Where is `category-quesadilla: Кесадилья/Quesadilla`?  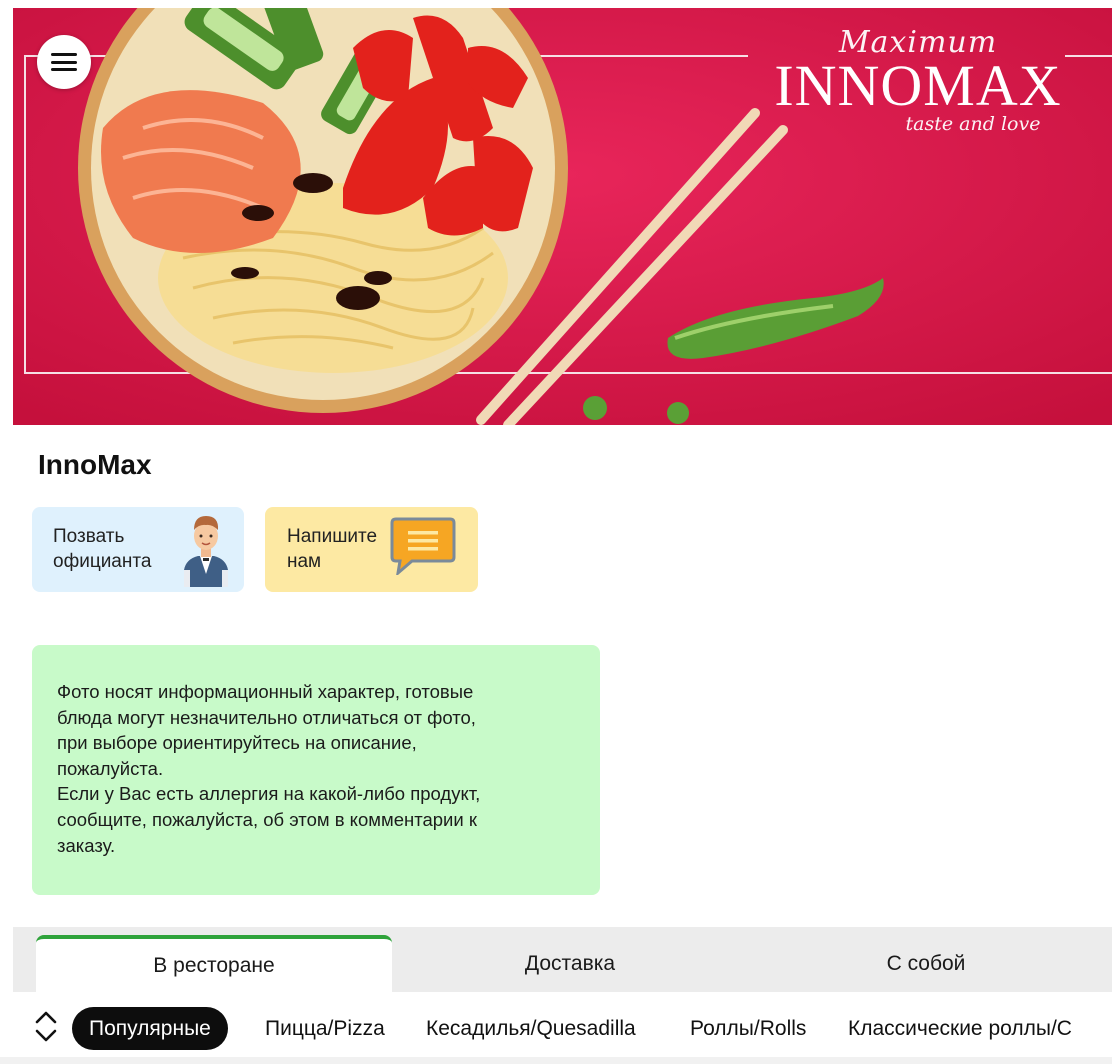 category-quesadilla: Кесадилья/Quesadilla is located at coordinates (531, 1028).